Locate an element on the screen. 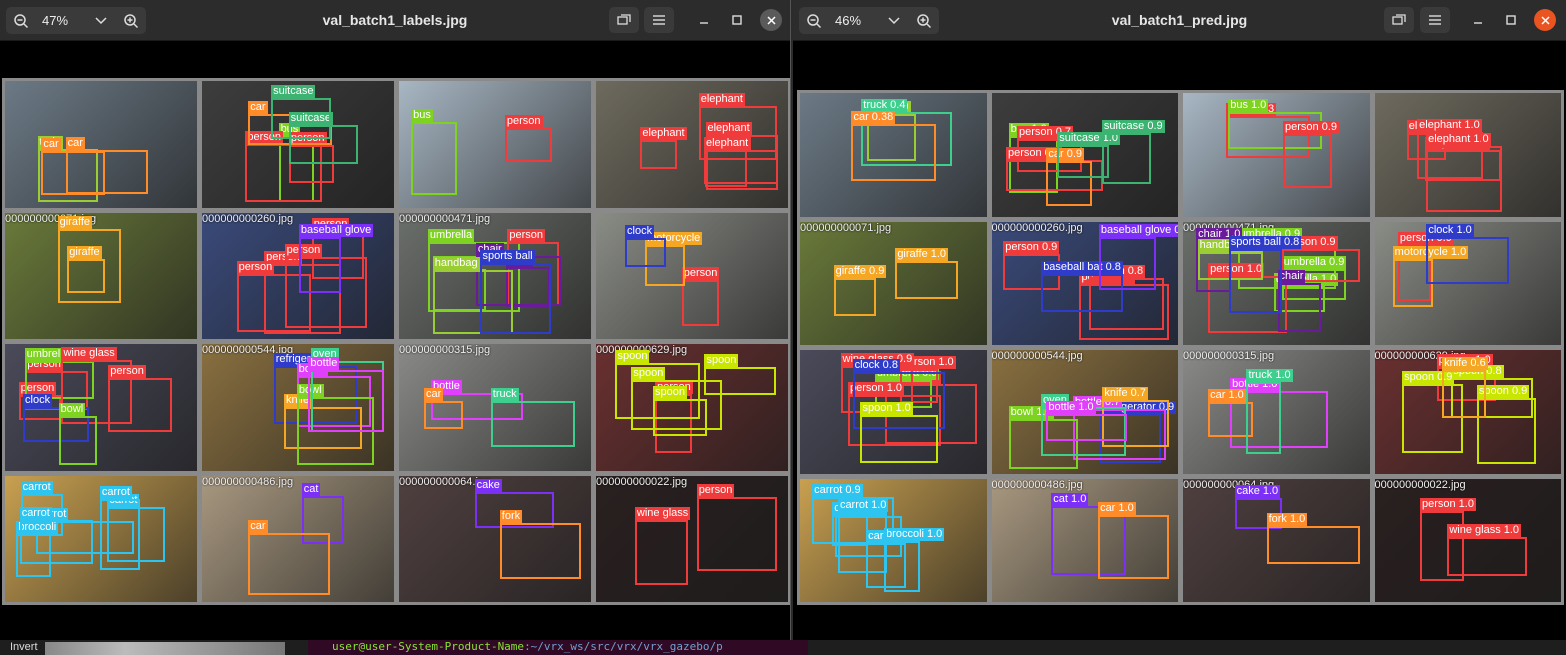 The width and height of the screenshot is (1566, 655). mosaic-tile: 000000000022.jpg person wine glass is located at coordinates (692, 538).